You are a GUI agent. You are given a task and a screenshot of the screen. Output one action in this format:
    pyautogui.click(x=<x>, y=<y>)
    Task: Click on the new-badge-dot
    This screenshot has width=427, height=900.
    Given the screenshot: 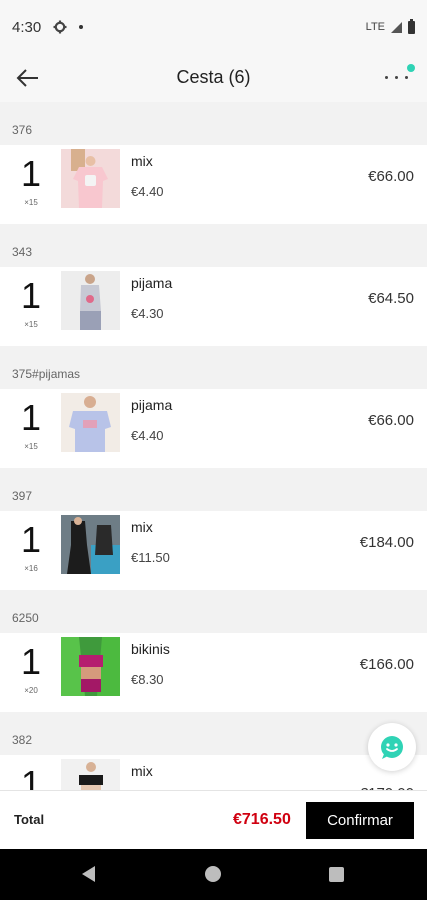 What is the action you would take?
    pyautogui.click(x=411, y=68)
    